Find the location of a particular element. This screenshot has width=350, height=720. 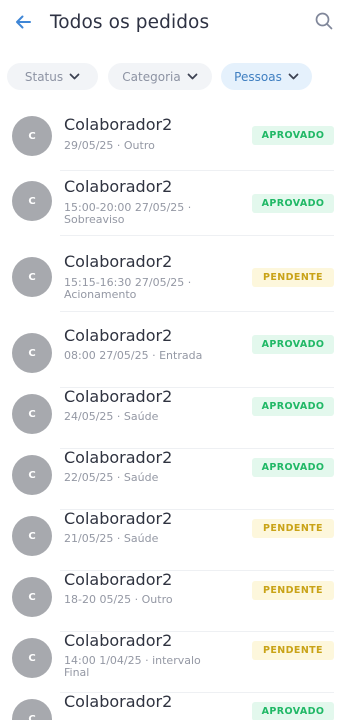

request-detail: 15:15-16:30 27/05/25 · Acionamento is located at coordinates (128, 288).